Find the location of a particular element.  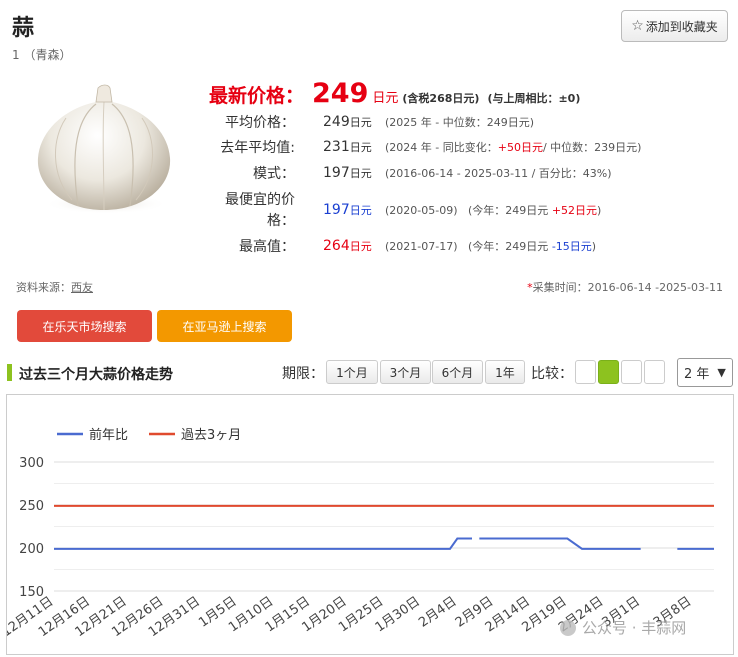

tax-included-note: (含税268日元) is located at coordinates (441, 98).